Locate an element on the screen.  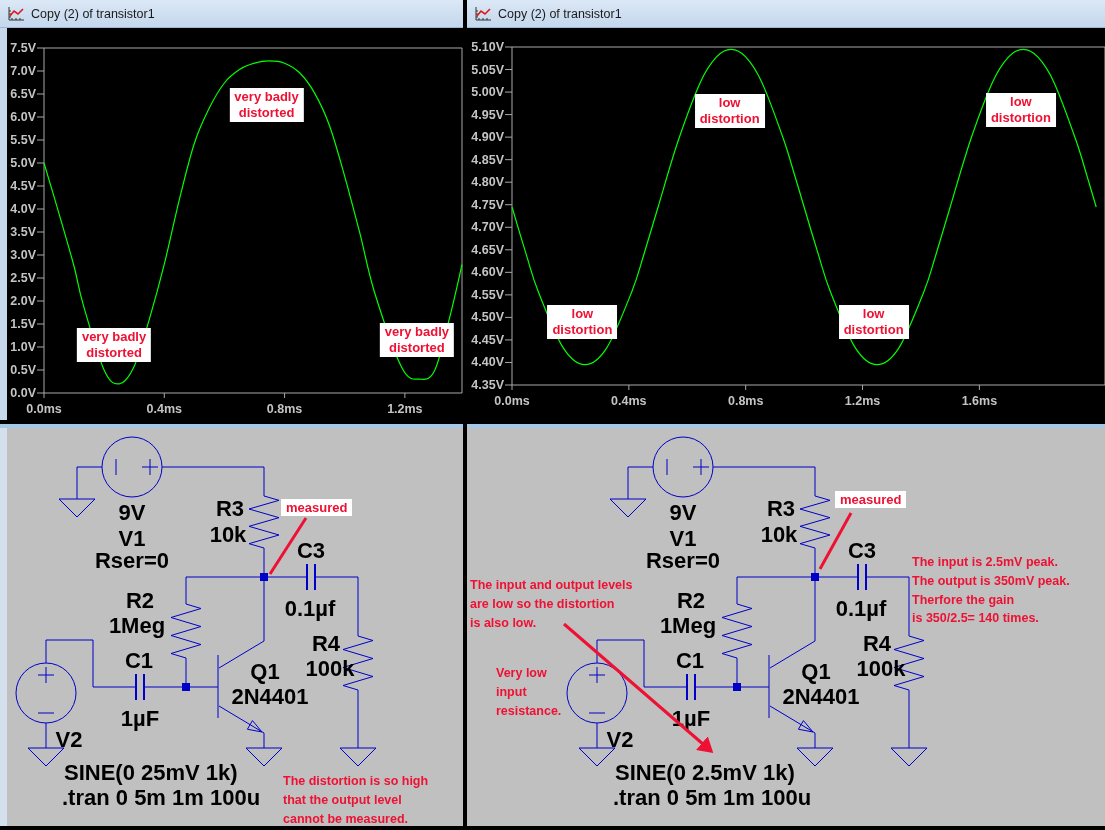
y-tick-label: 4.60V is located at coordinates (487, 272).